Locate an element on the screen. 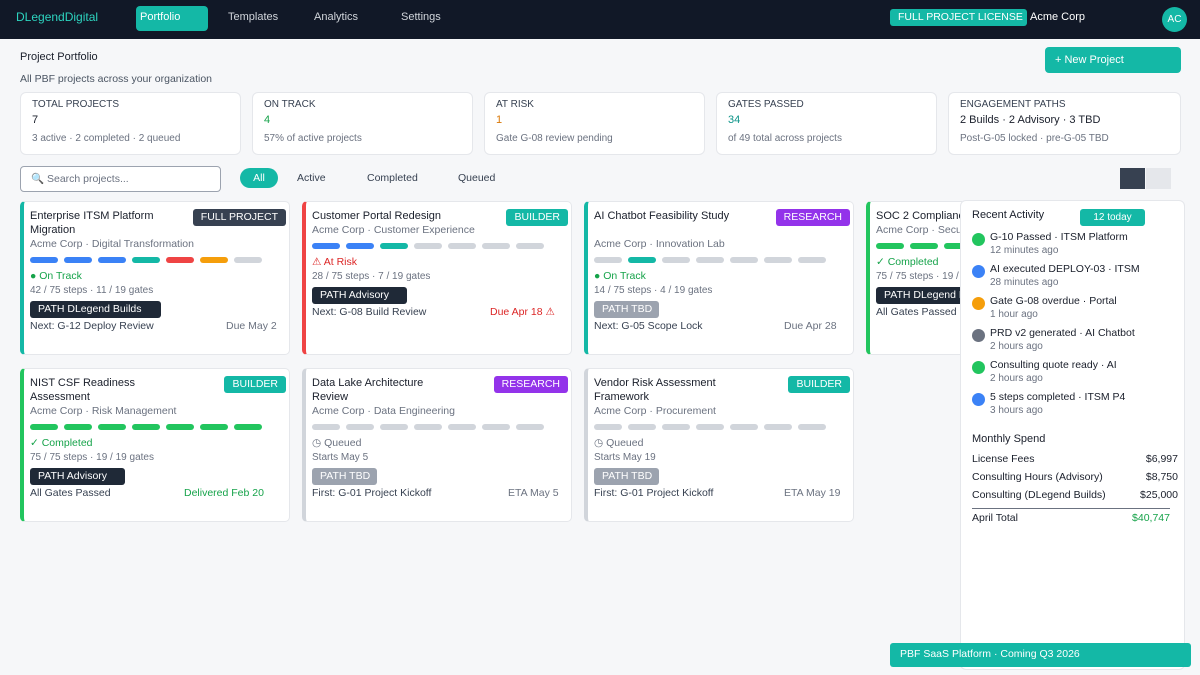  project-client: Acme Corp · Digital Transformation is located at coordinates (112, 244).